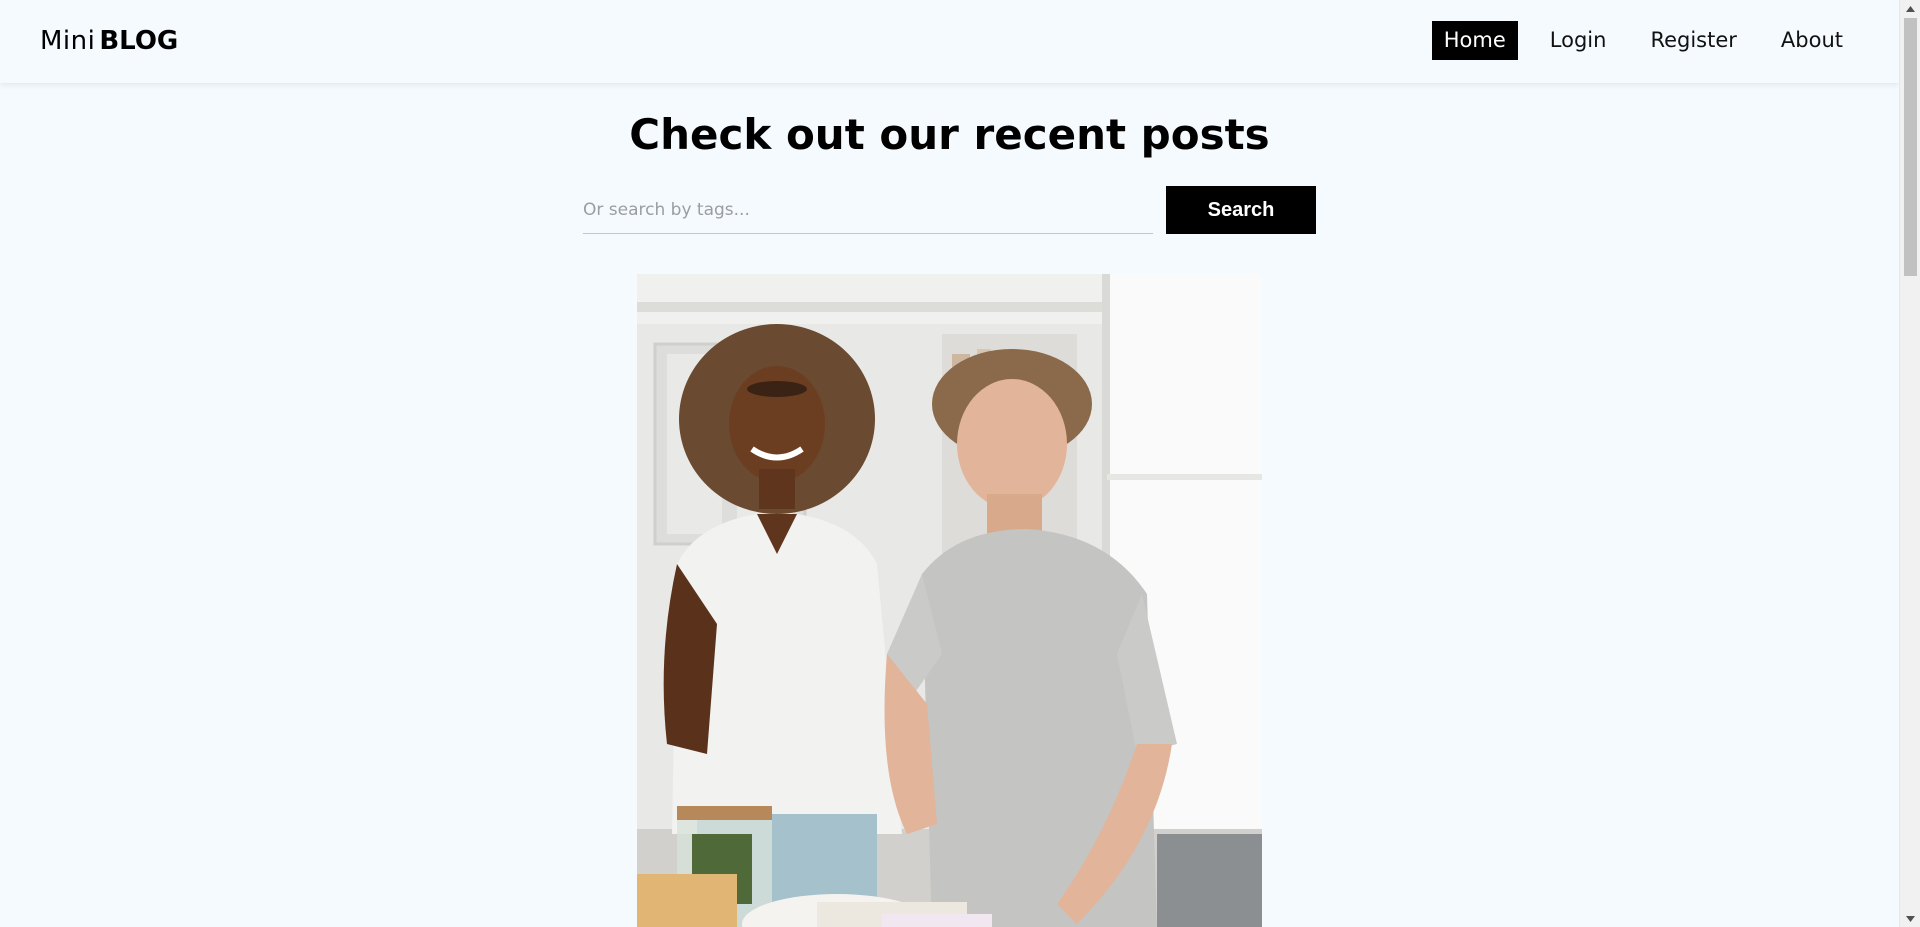 The height and width of the screenshot is (927, 1920). What do you see at coordinates (949, 41) in the screenshot?
I see `site-header: Mini BLOG Home Login Register About` at bounding box center [949, 41].